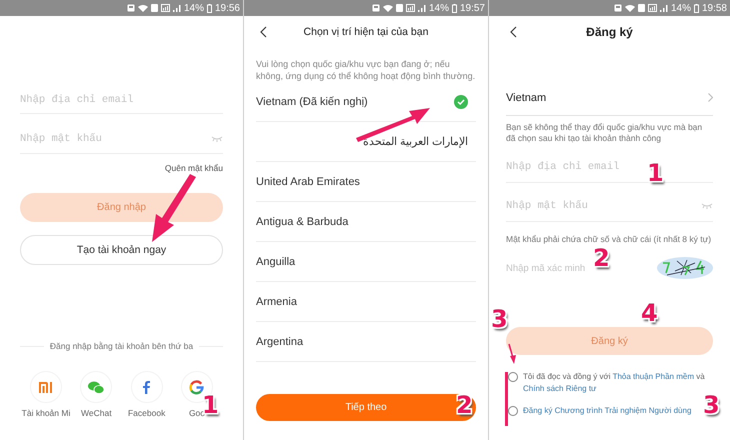  Describe the element at coordinates (609, 98) in the screenshot. I see `country-selector: Vietnam` at that location.